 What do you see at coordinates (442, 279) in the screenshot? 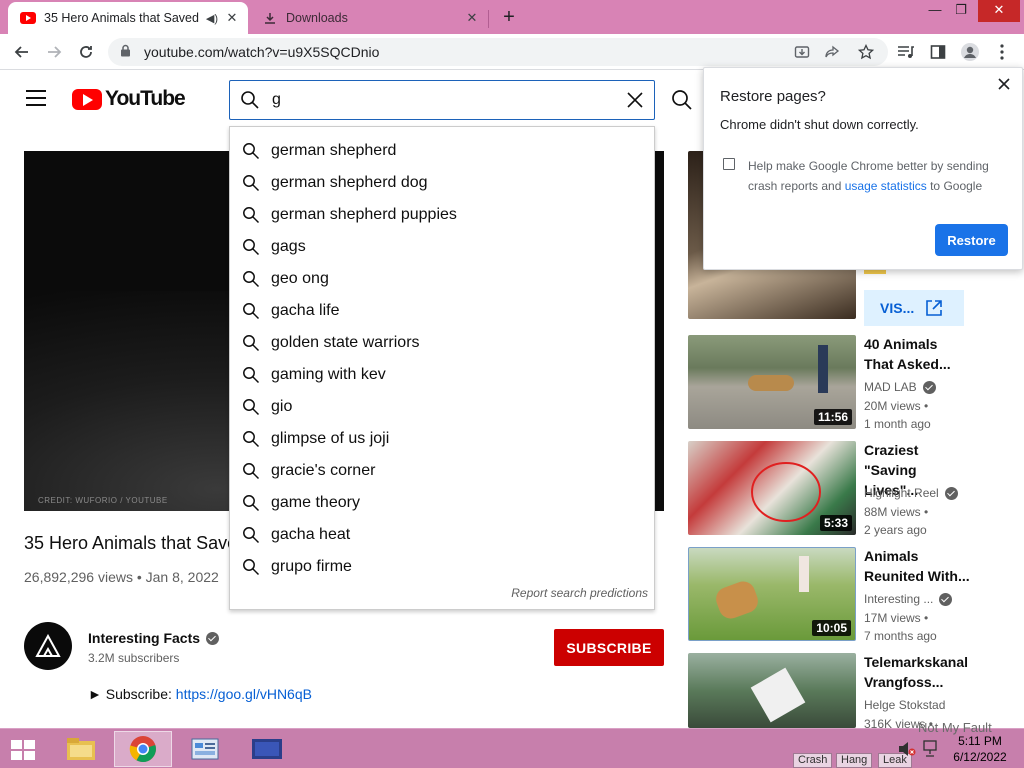
I see `suggestion-item: geo ong` at bounding box center [442, 279].